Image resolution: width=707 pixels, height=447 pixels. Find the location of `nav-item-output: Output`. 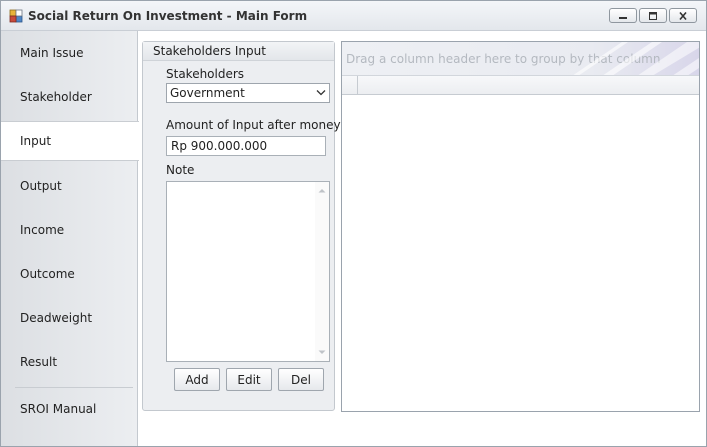

nav-item-output: Output is located at coordinates (69, 186).